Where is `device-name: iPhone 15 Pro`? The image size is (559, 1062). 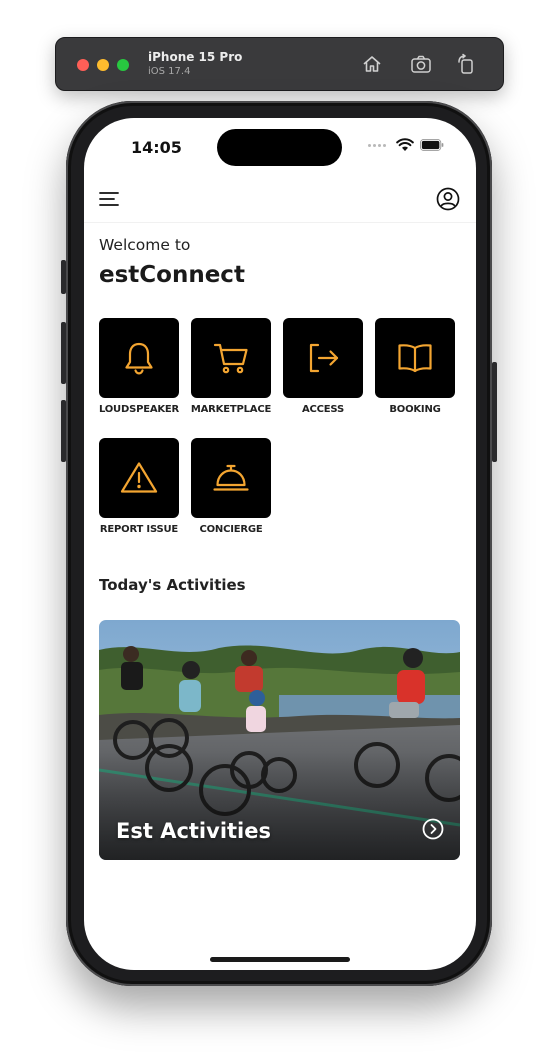
device-name: iPhone 15 Pro is located at coordinates (195, 57).